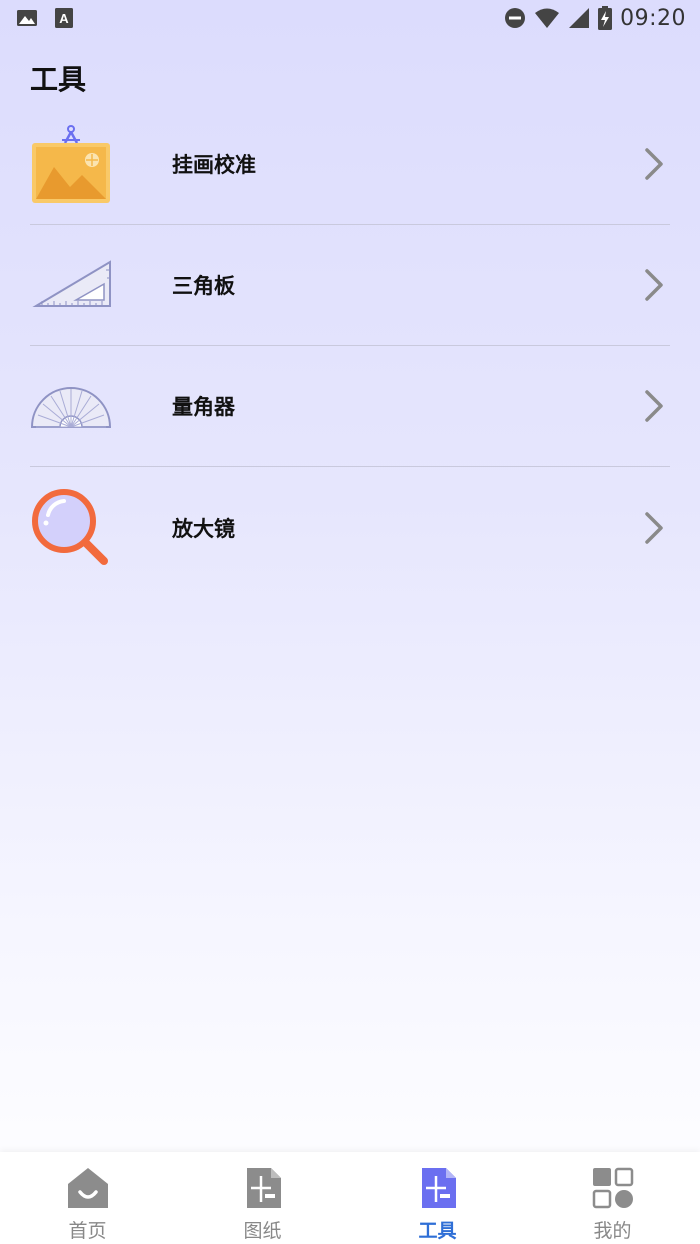  Describe the element at coordinates (612, 1188) in the screenshot. I see `profile-icon` at that location.